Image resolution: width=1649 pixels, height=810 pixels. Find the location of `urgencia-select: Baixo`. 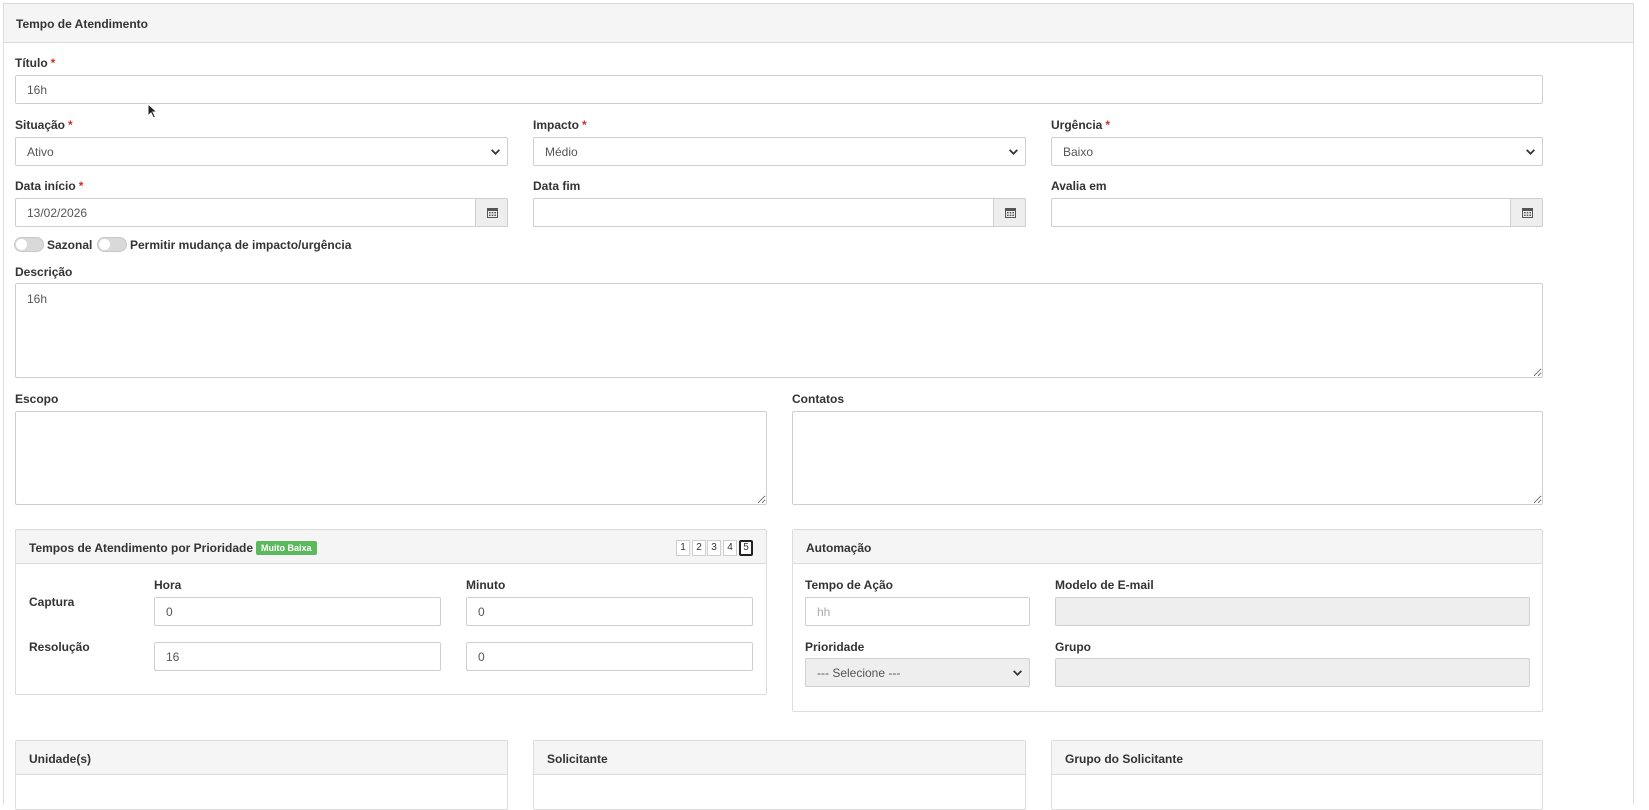

urgencia-select: Baixo is located at coordinates (1297, 151).